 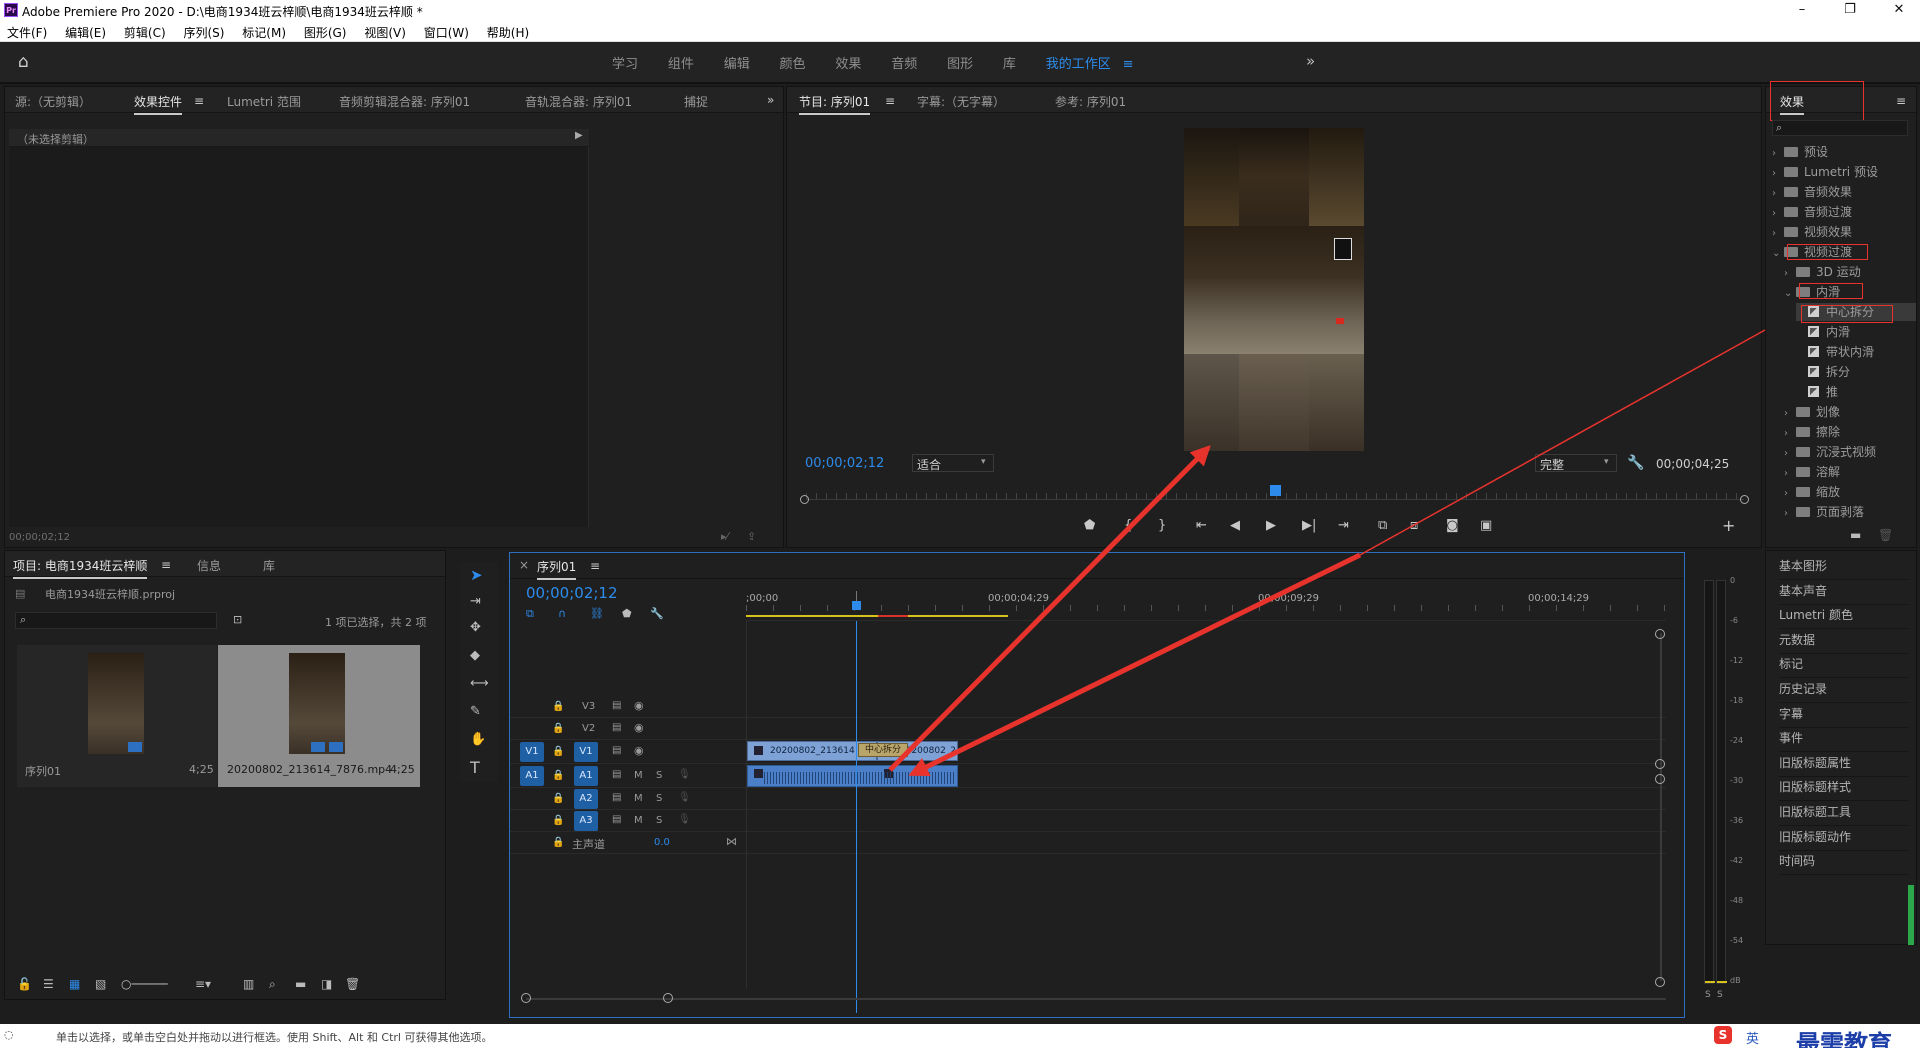 I want to click on ripple-edit-tool-icon: ✥, so click(x=475, y=627).